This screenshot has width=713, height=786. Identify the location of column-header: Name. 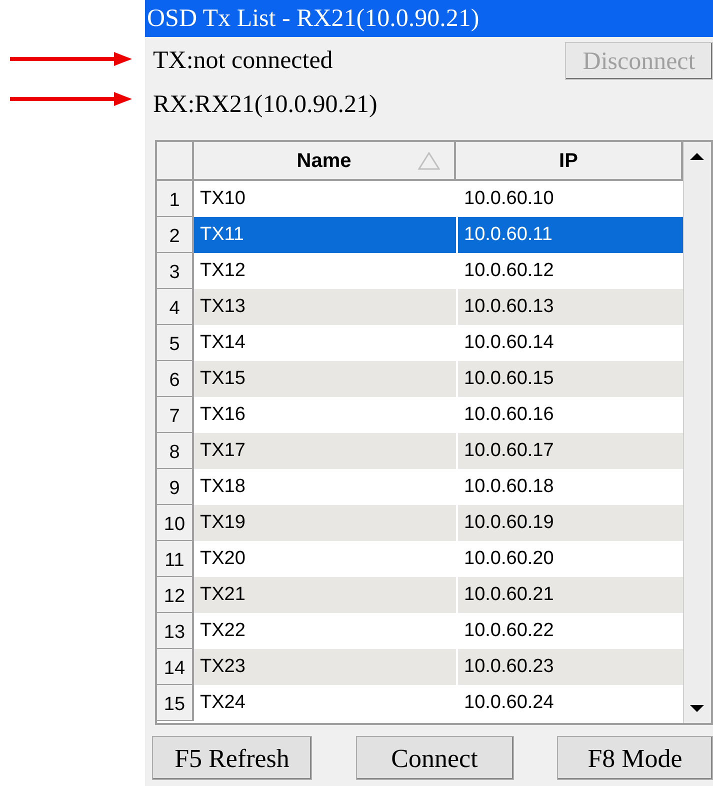
(325, 160).